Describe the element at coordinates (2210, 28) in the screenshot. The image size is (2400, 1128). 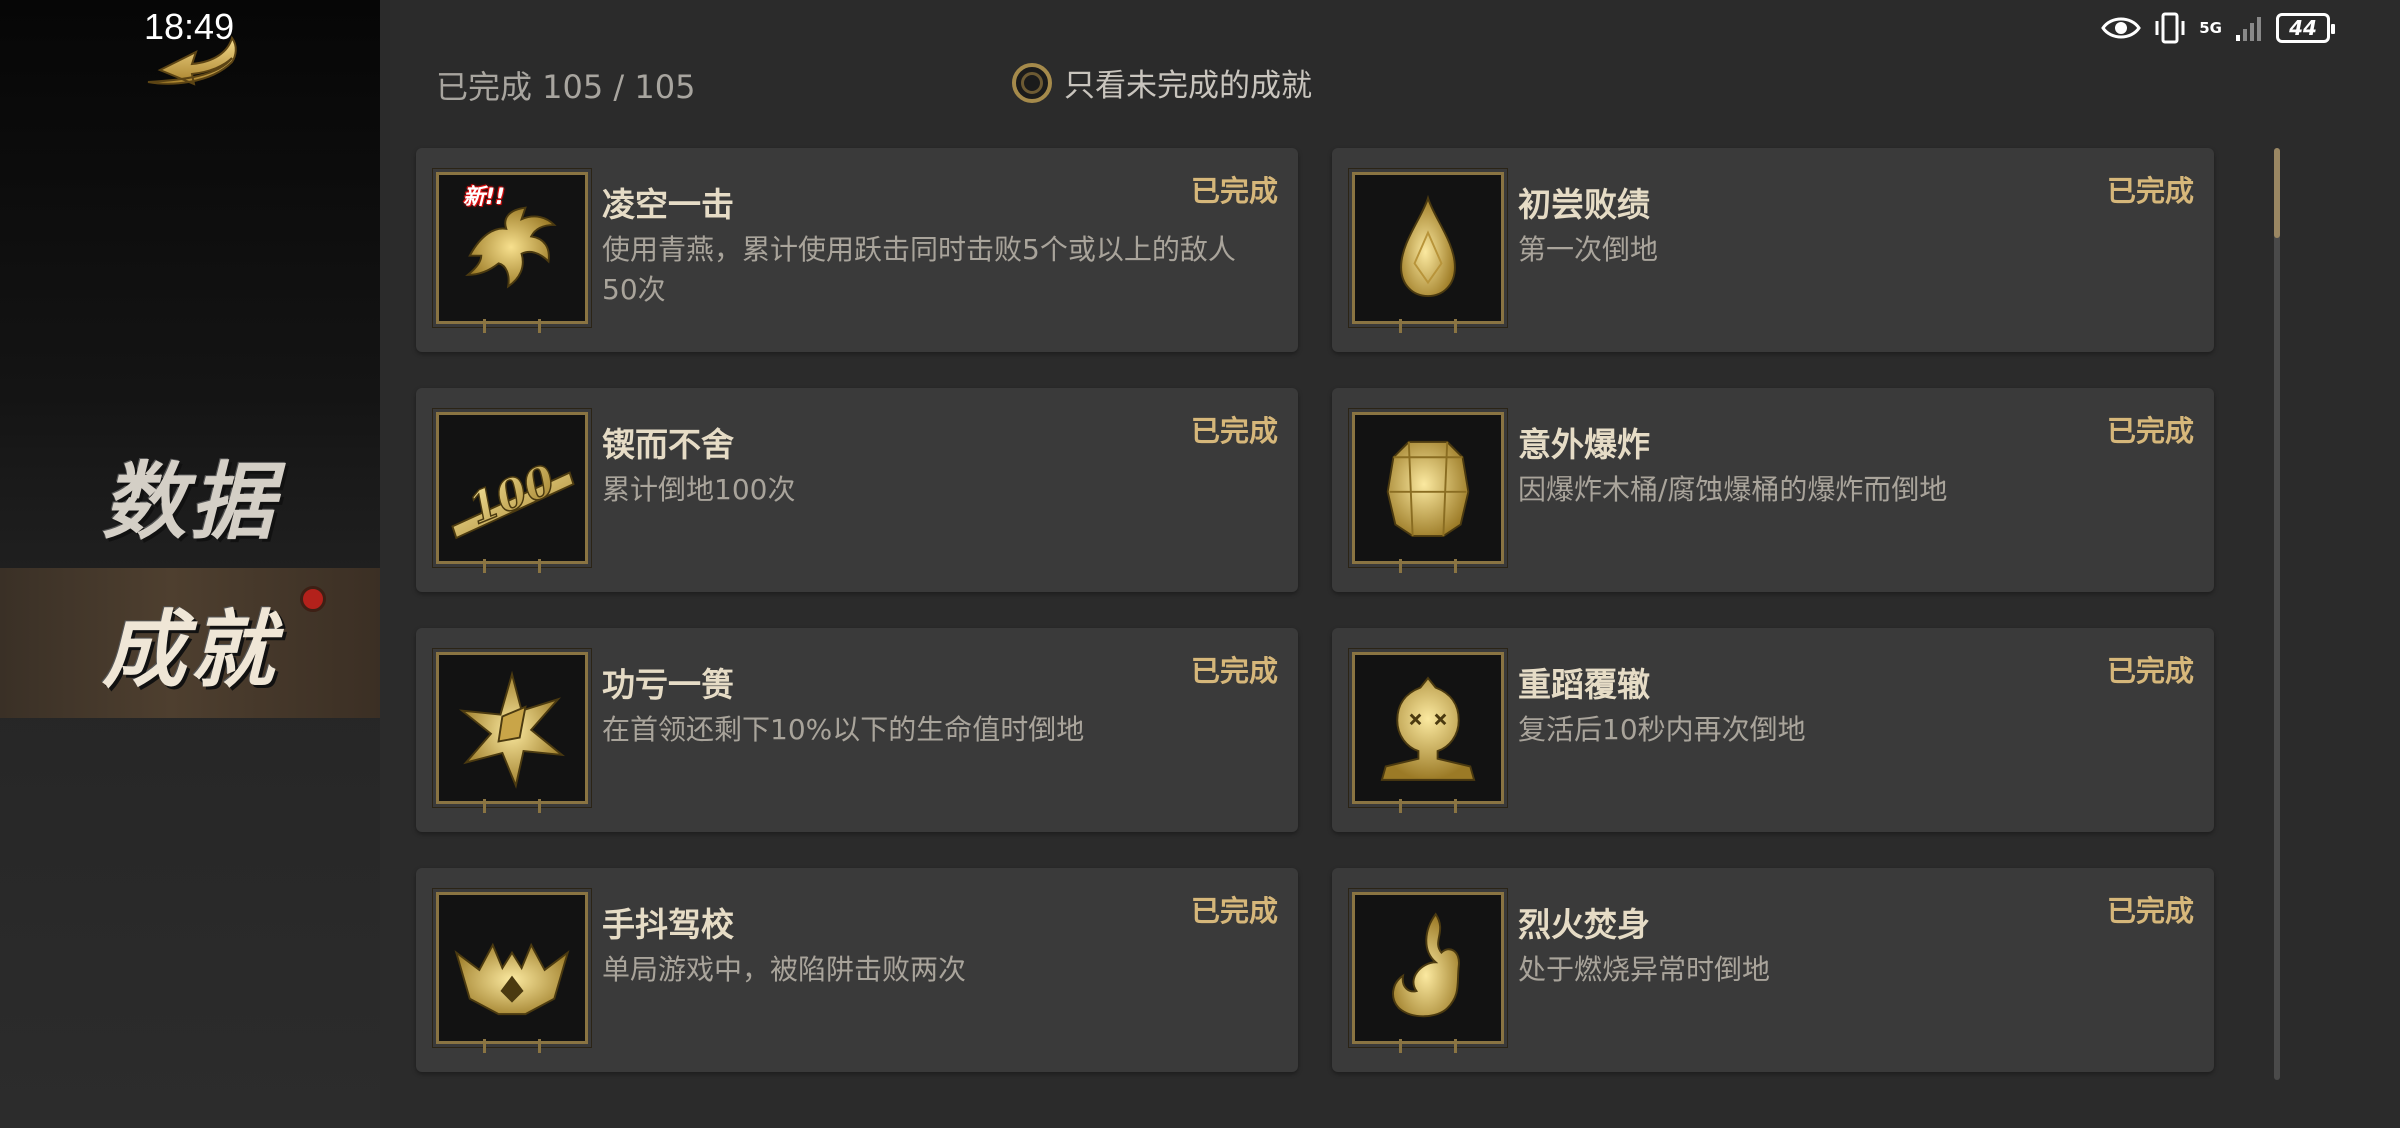
I see `network-label: 5G` at that location.